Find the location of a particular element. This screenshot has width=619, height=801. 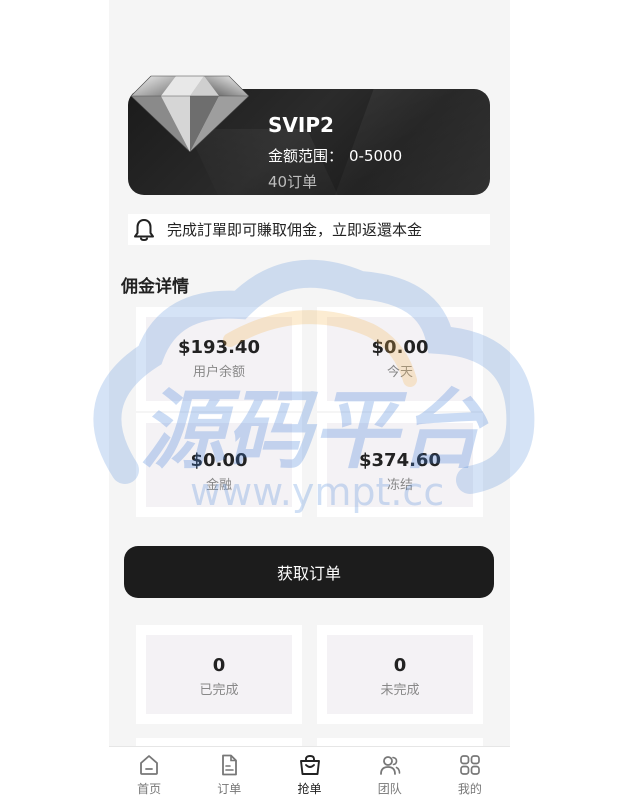

notice-bar: 完成訂單即可賺取佣金，立即返還本金 is located at coordinates (309, 229).